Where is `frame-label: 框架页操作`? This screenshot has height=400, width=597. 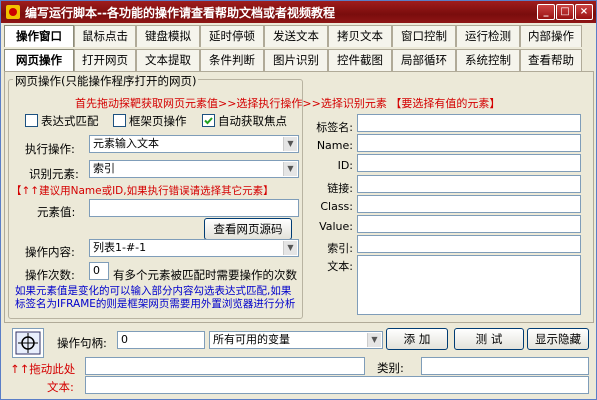 frame-label: 框架页操作 is located at coordinates (158, 121).